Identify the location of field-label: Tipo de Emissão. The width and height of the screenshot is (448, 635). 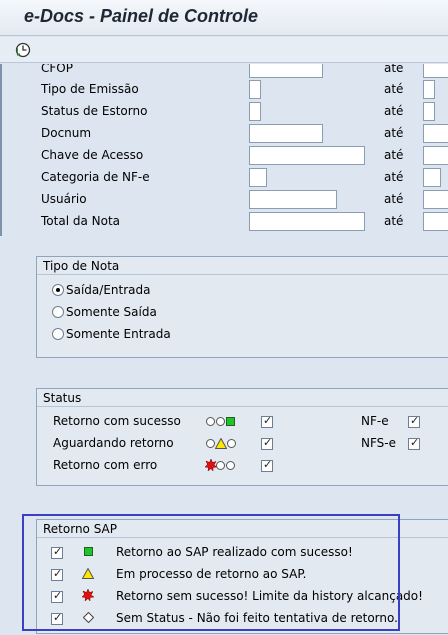
(90, 89).